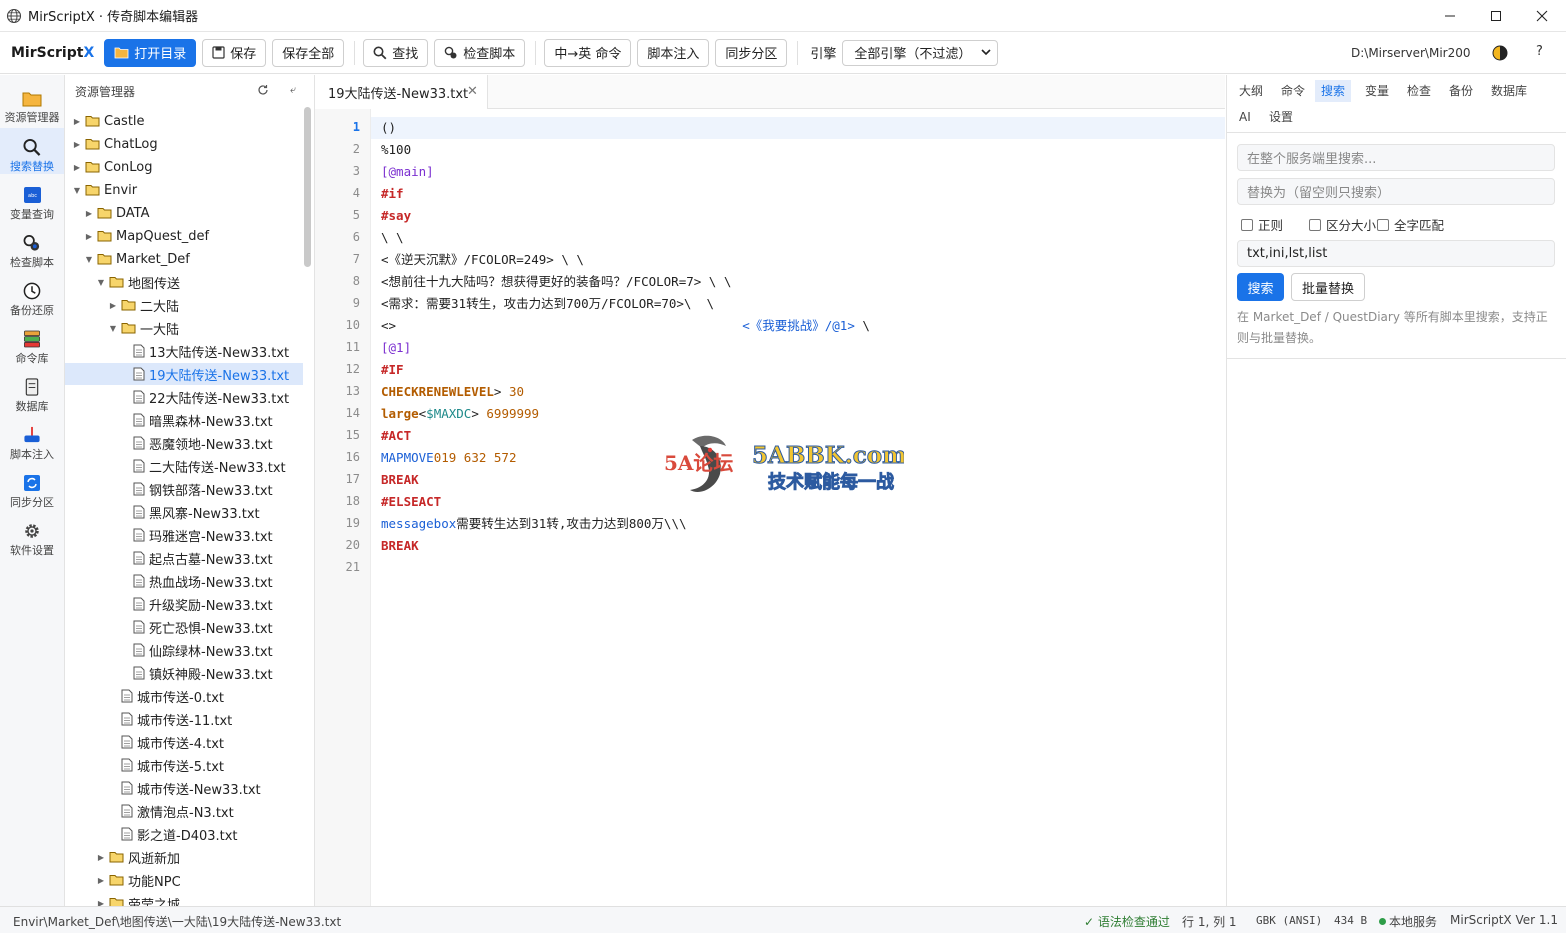  Describe the element at coordinates (184, 236) in the screenshot. I see `tree-folder: ▶ MapQuest_def` at that location.